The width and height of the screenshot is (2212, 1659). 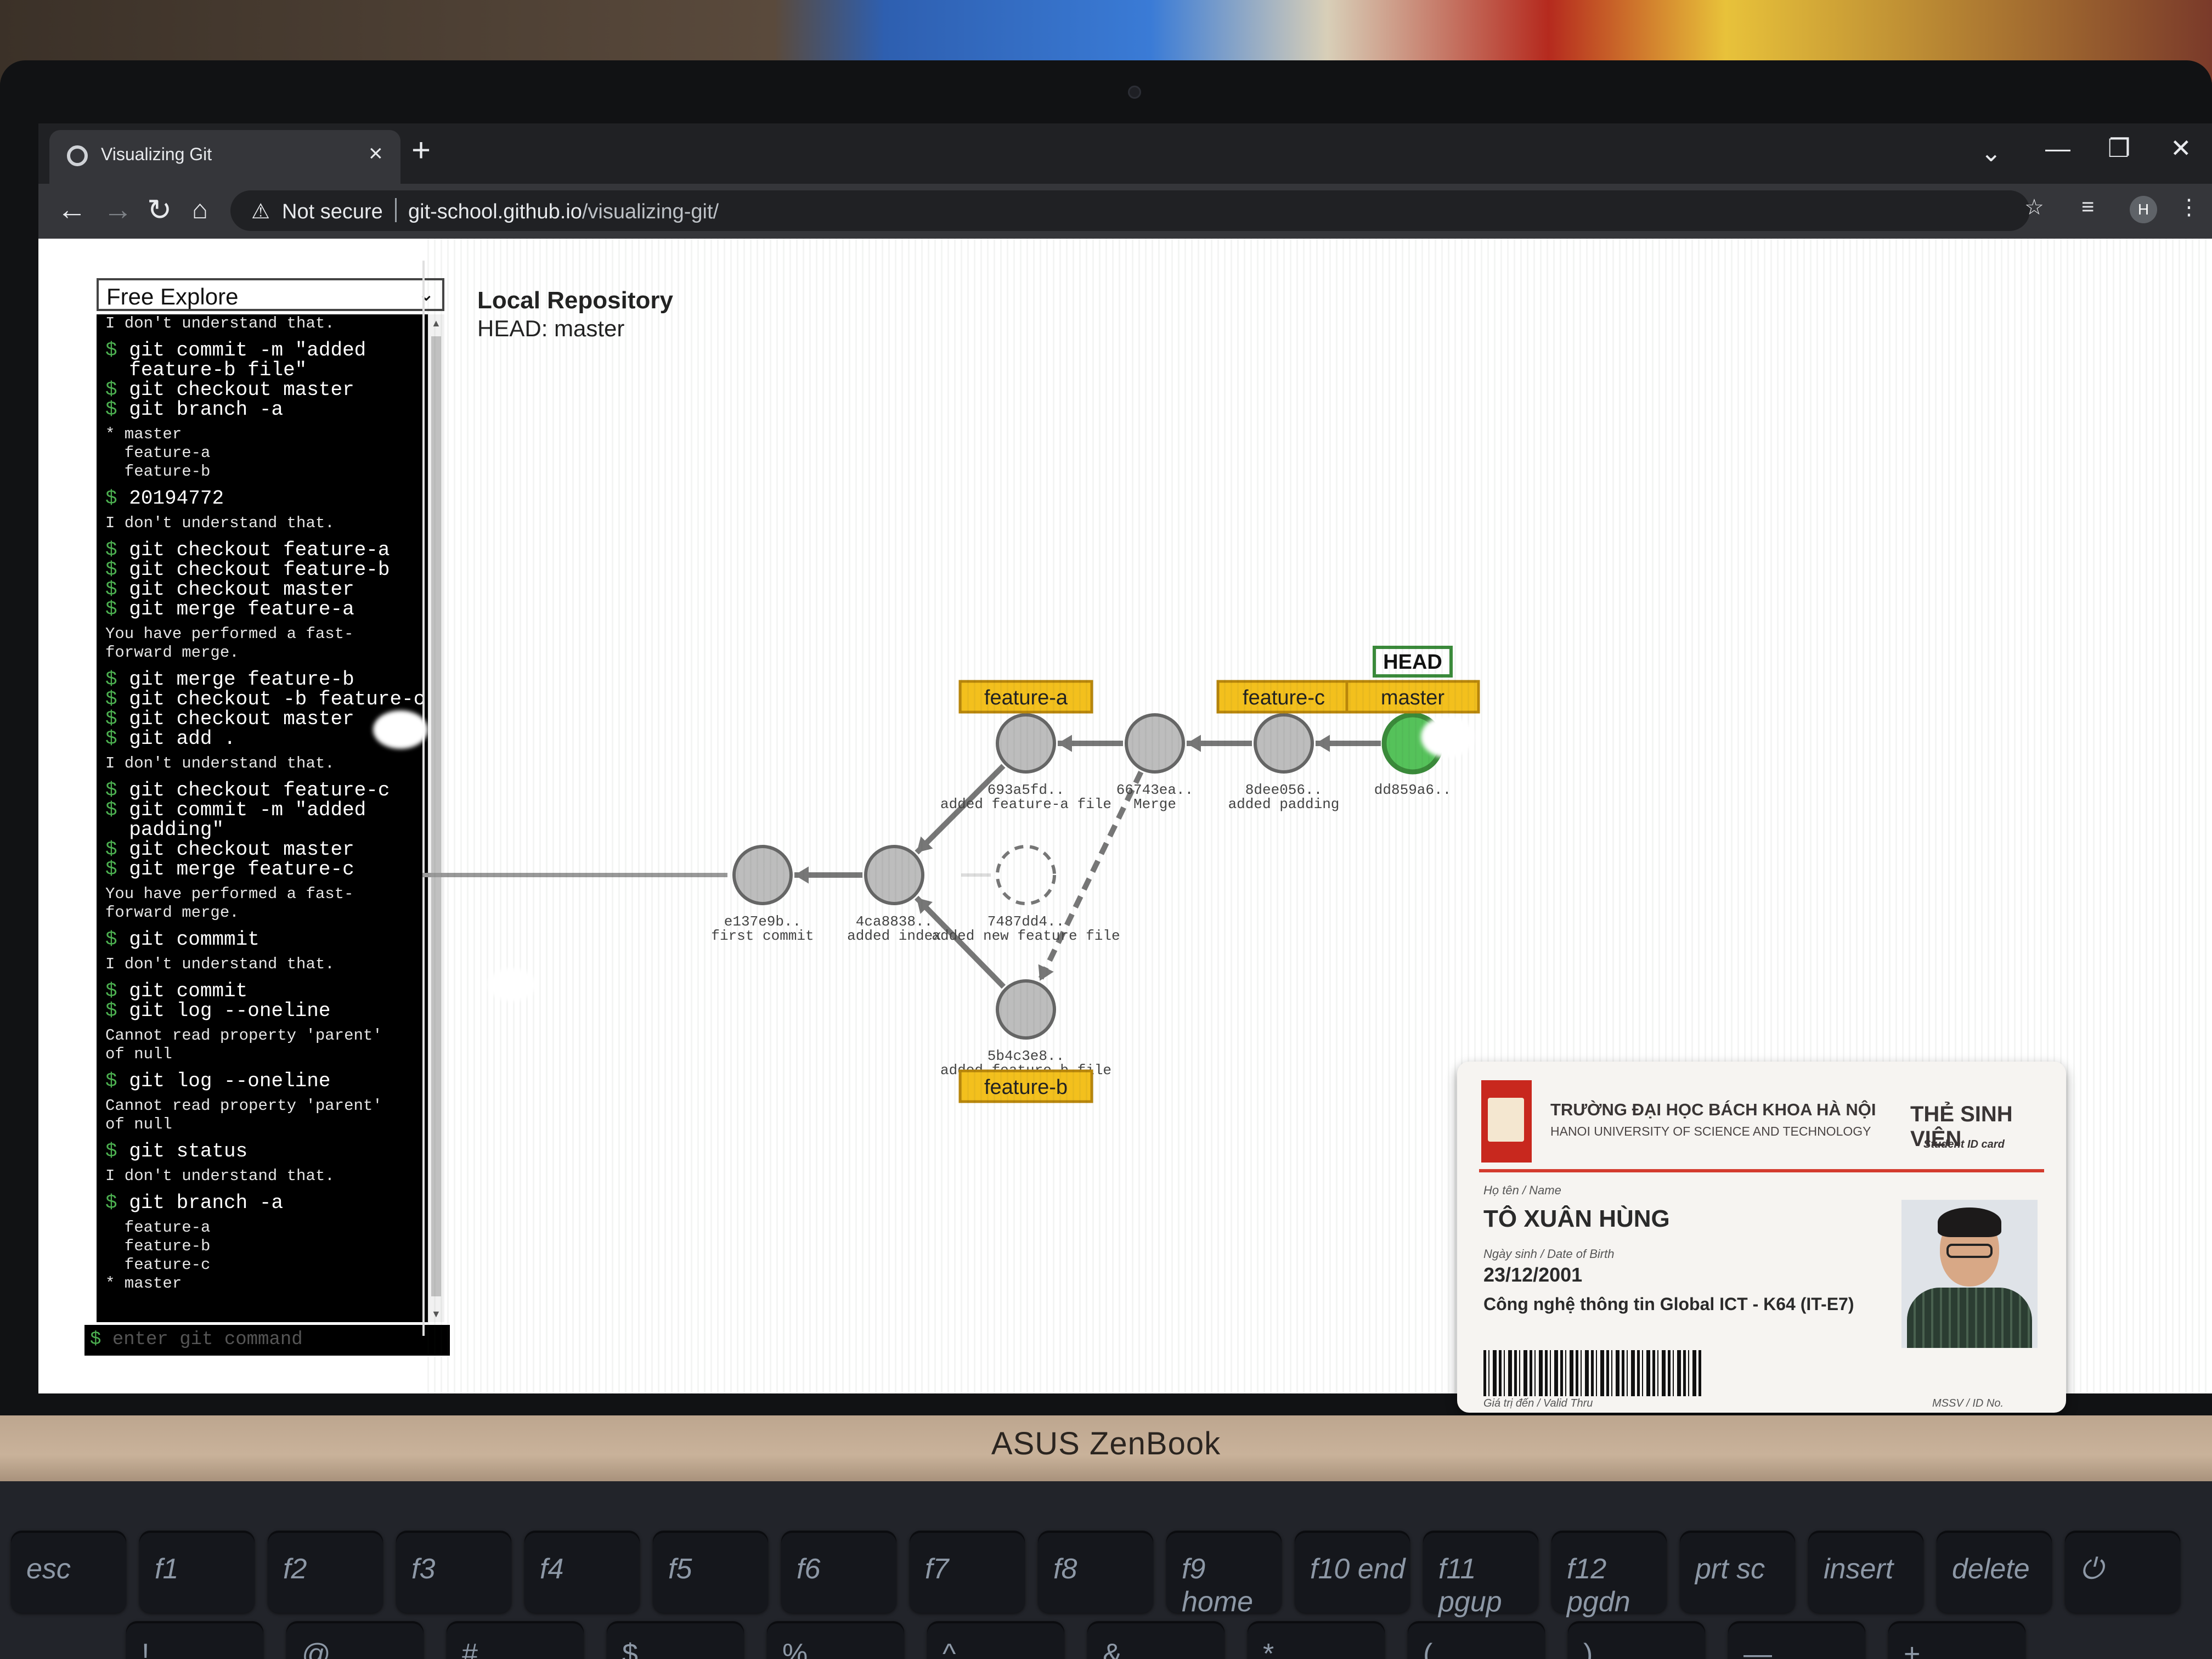 I want to click on reading-list-icon: ≡, so click(x=2087, y=207).